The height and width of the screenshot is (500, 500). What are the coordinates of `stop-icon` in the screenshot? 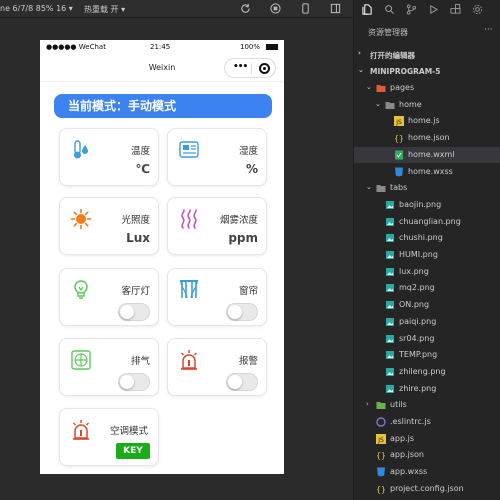 It's located at (275, 8).